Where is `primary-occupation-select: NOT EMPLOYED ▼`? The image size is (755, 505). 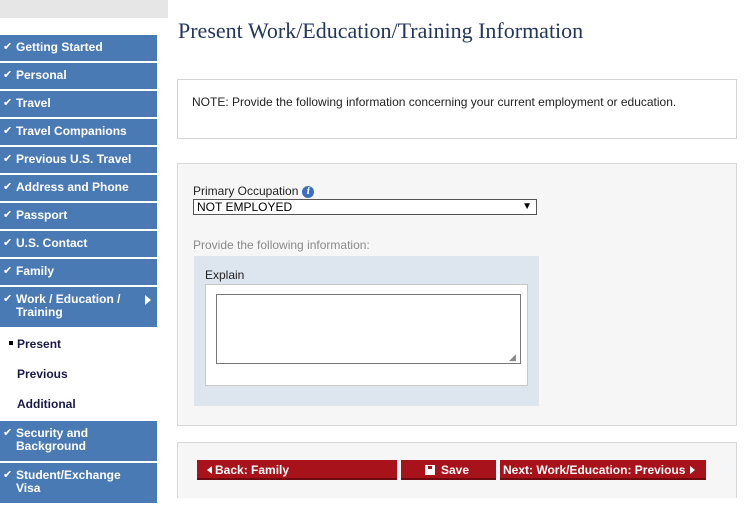
primary-occupation-select: NOT EMPLOYED ▼ is located at coordinates (365, 207).